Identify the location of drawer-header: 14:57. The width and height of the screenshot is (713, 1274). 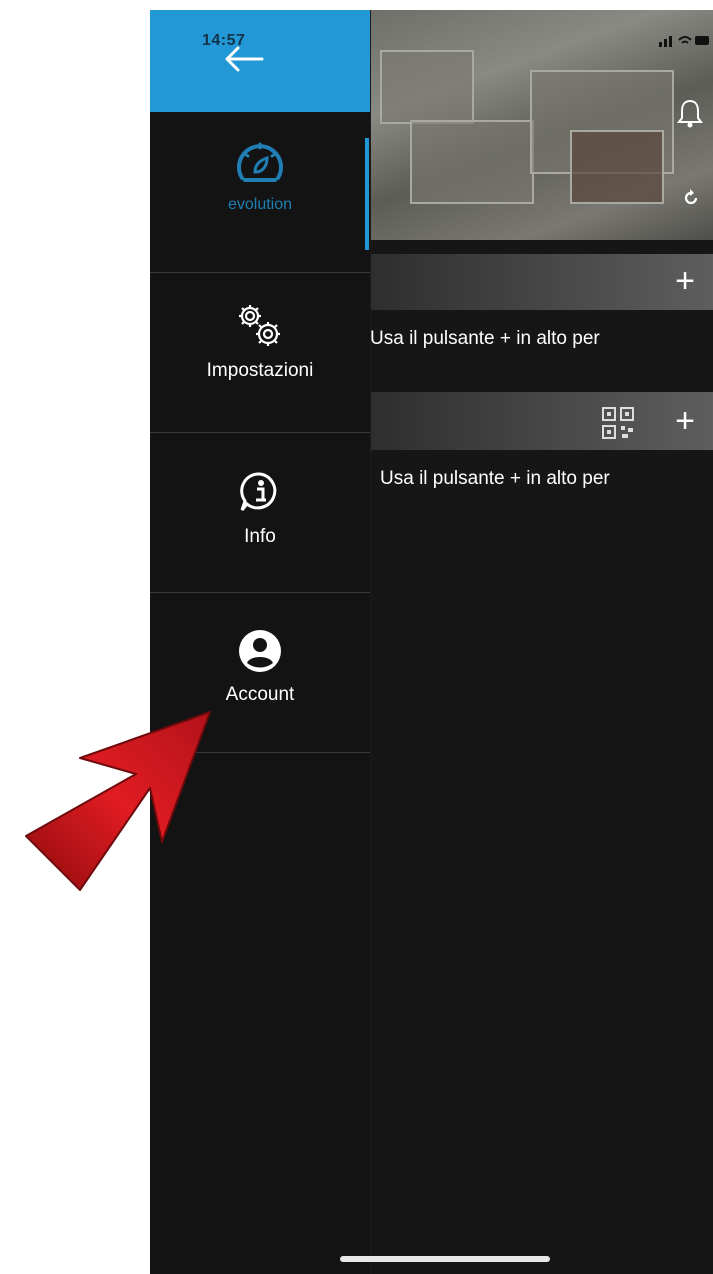
(260, 61).